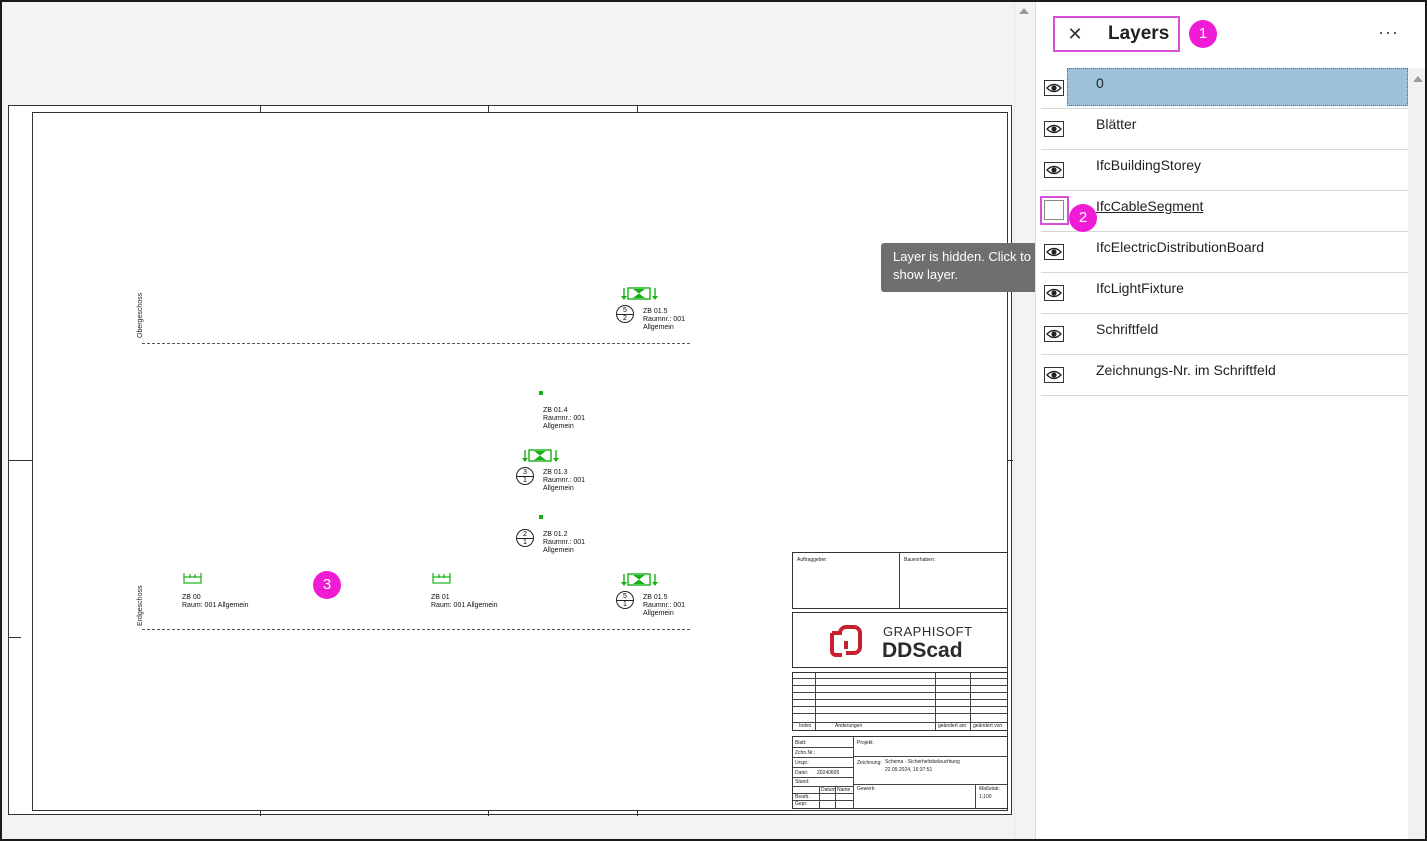  What do you see at coordinates (1224, 211) in the screenshot?
I see `layer-row: 2 IfcCableSegment` at bounding box center [1224, 211].